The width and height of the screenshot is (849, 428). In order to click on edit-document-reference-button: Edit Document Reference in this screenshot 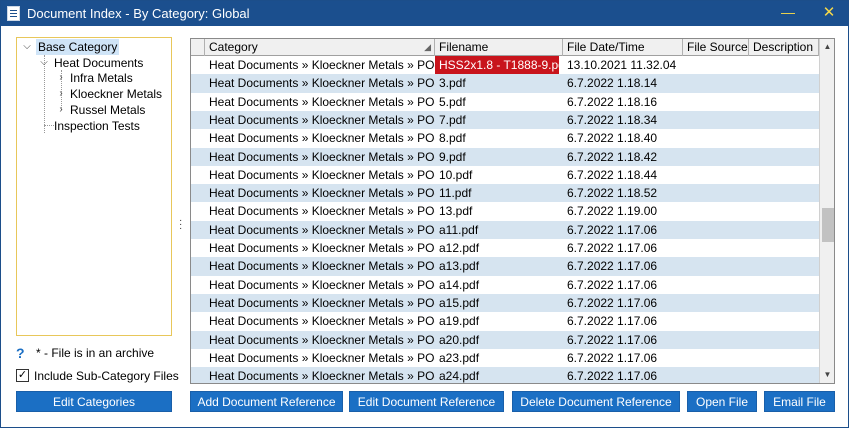, I will do `click(426, 401)`.